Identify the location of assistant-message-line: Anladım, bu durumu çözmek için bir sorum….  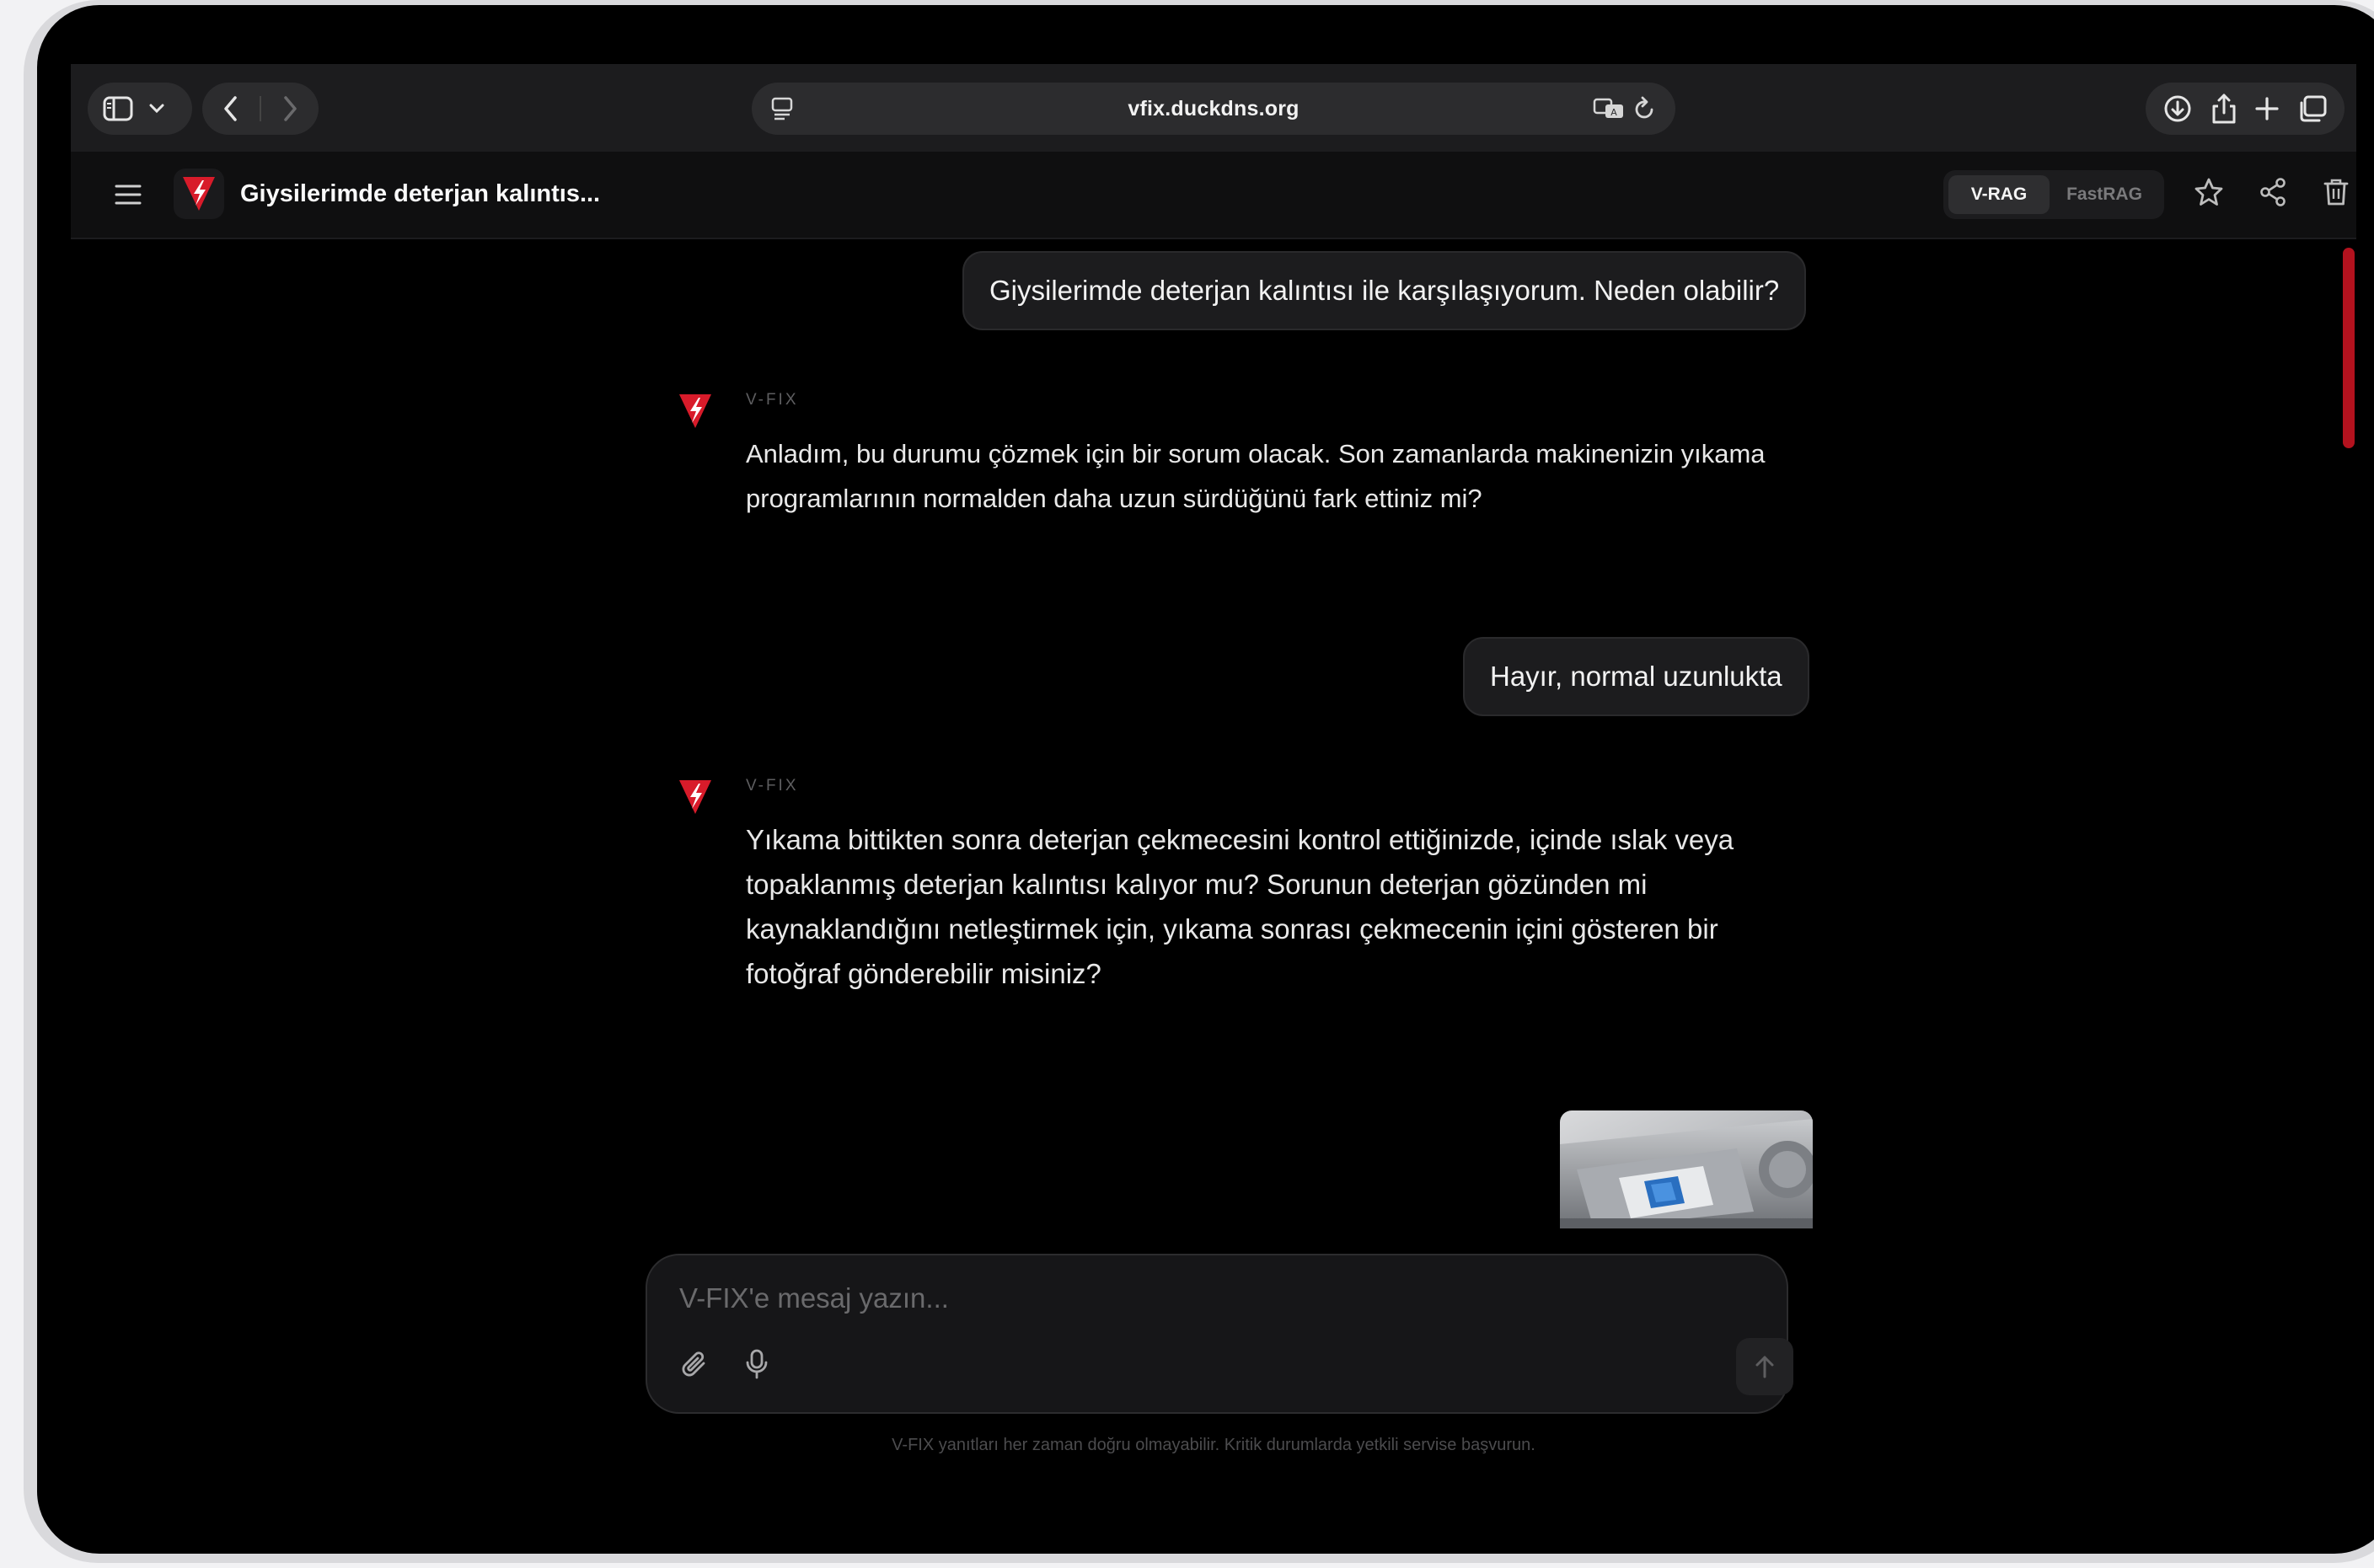
(1256, 453).